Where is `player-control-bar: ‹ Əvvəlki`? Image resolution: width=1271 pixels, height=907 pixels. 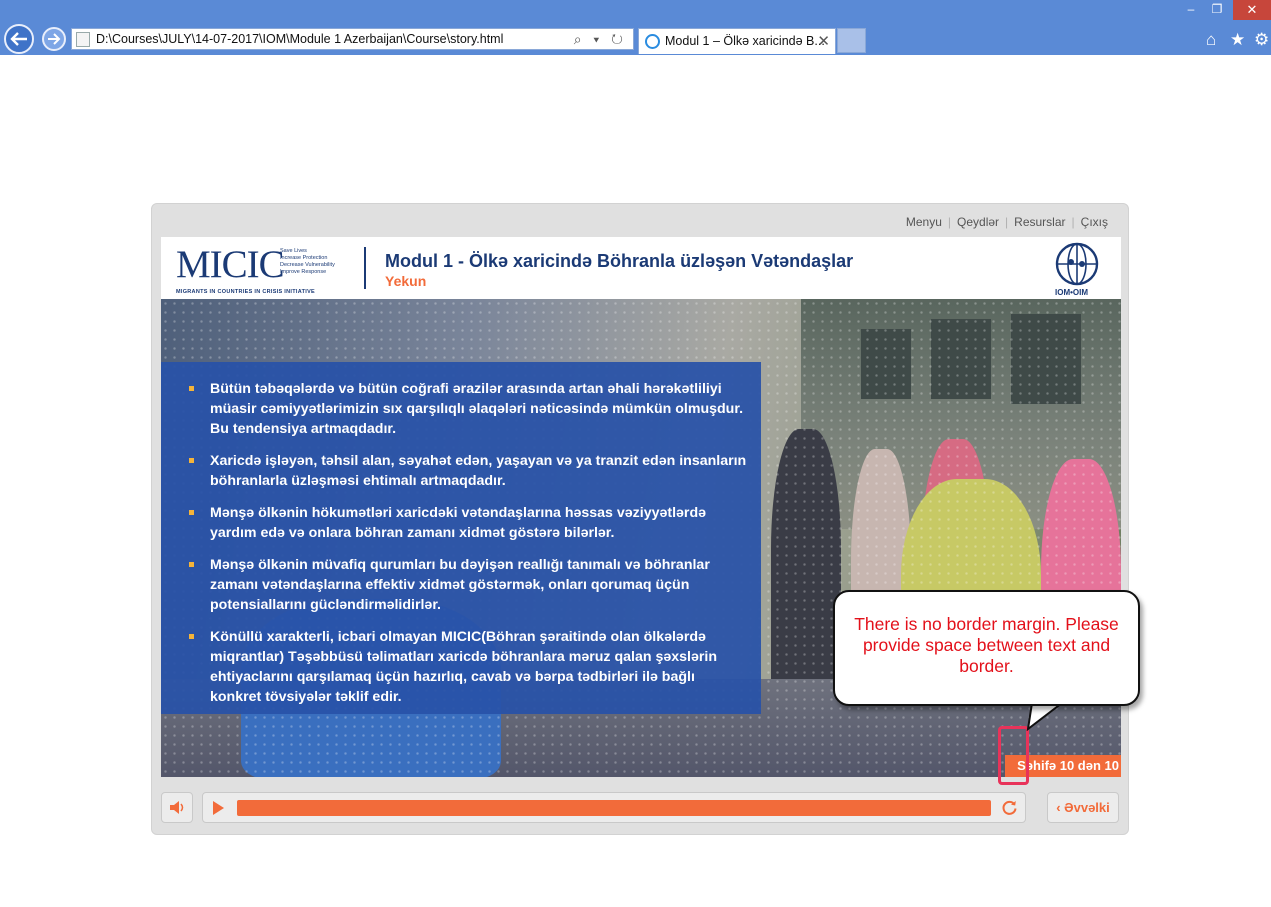 player-control-bar: ‹ Əvvəlki is located at coordinates (641, 808).